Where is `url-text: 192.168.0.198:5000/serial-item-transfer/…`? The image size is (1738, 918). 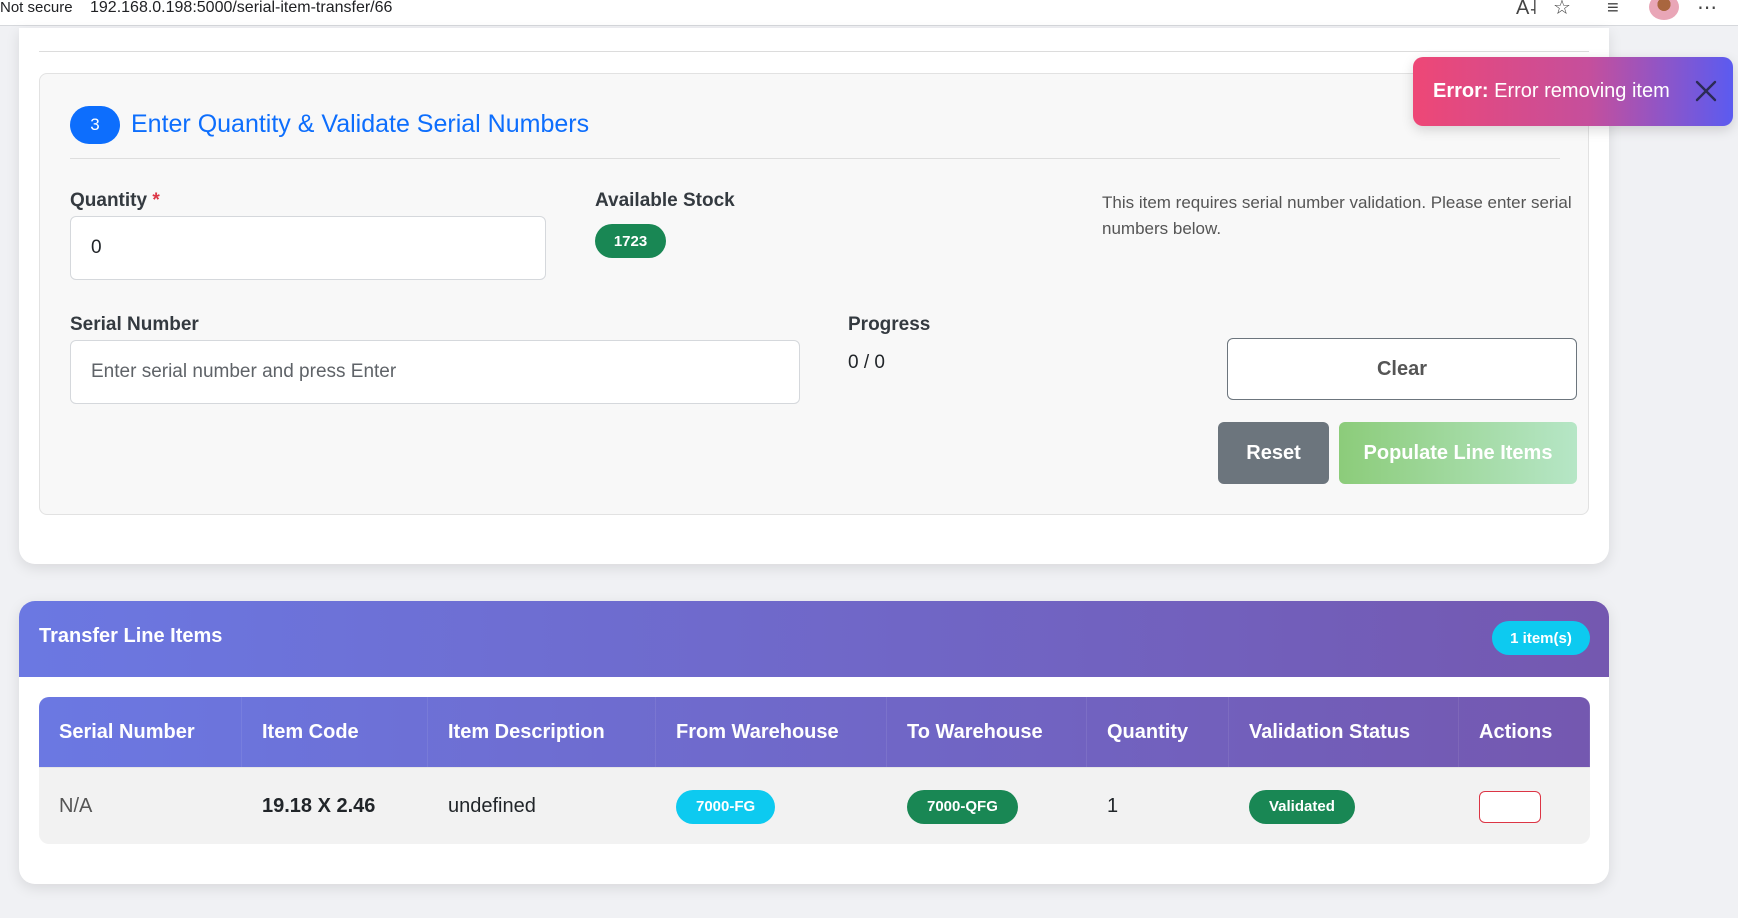 url-text: 192.168.0.198:5000/serial-item-transfer/… is located at coordinates (241, 8).